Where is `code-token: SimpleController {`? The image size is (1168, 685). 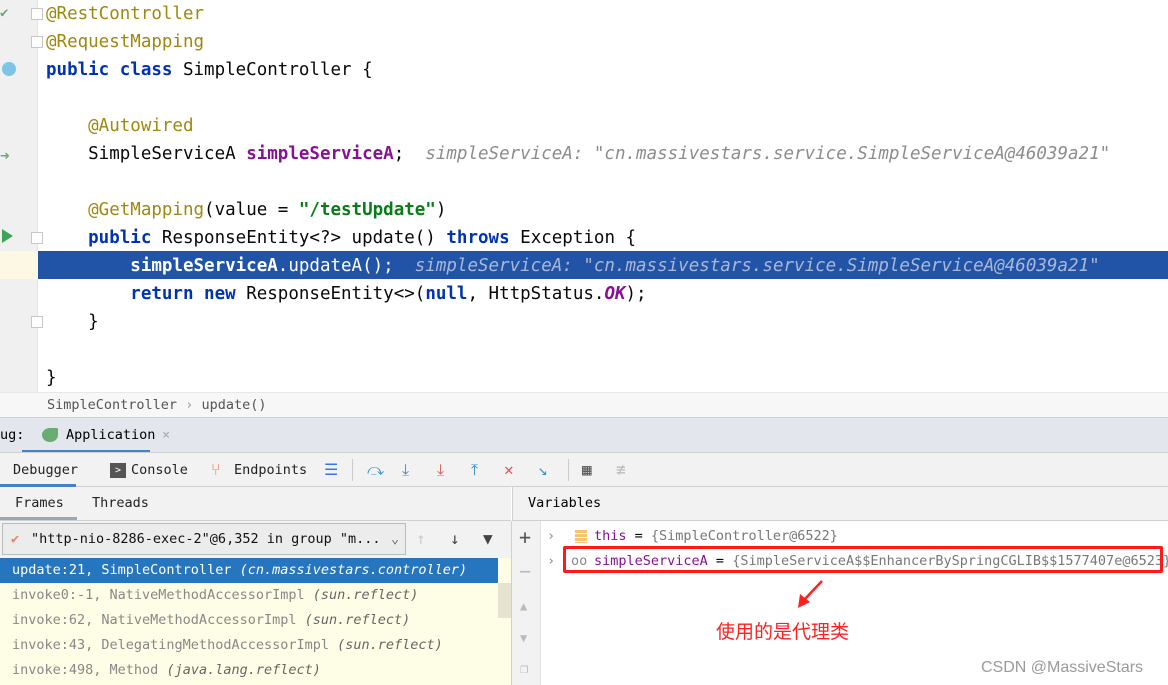 code-token: SimpleController { is located at coordinates (277, 70).